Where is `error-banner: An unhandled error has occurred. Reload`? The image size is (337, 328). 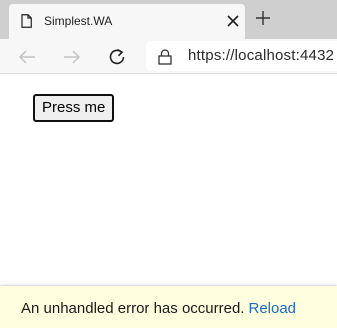
error-banner: An unhandled error has occurred. Reload is located at coordinates (168, 307).